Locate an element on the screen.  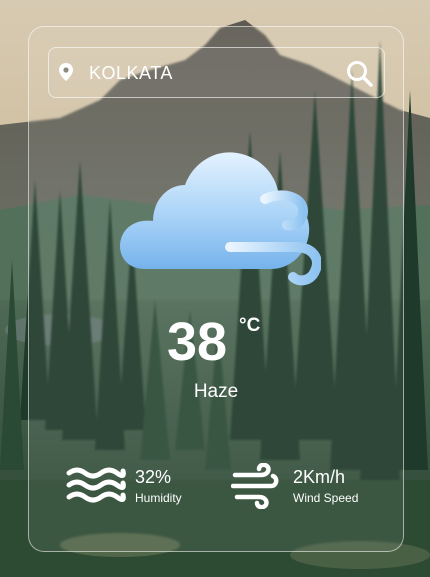
wind-speed-label: Wind Speed is located at coordinates (326, 498).